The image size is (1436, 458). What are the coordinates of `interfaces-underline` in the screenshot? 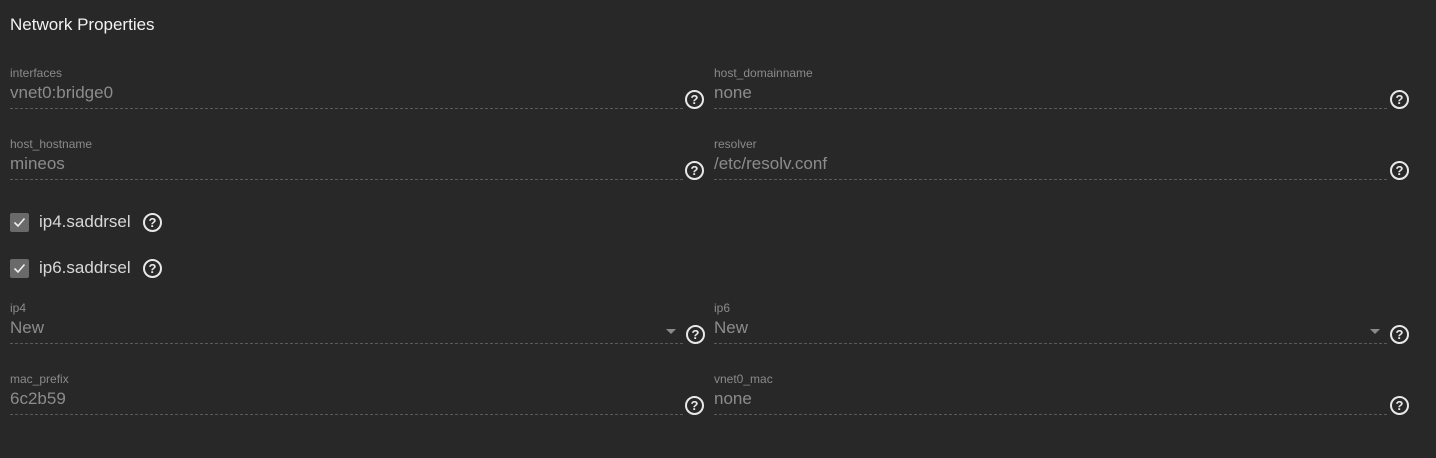 It's located at (346, 108).